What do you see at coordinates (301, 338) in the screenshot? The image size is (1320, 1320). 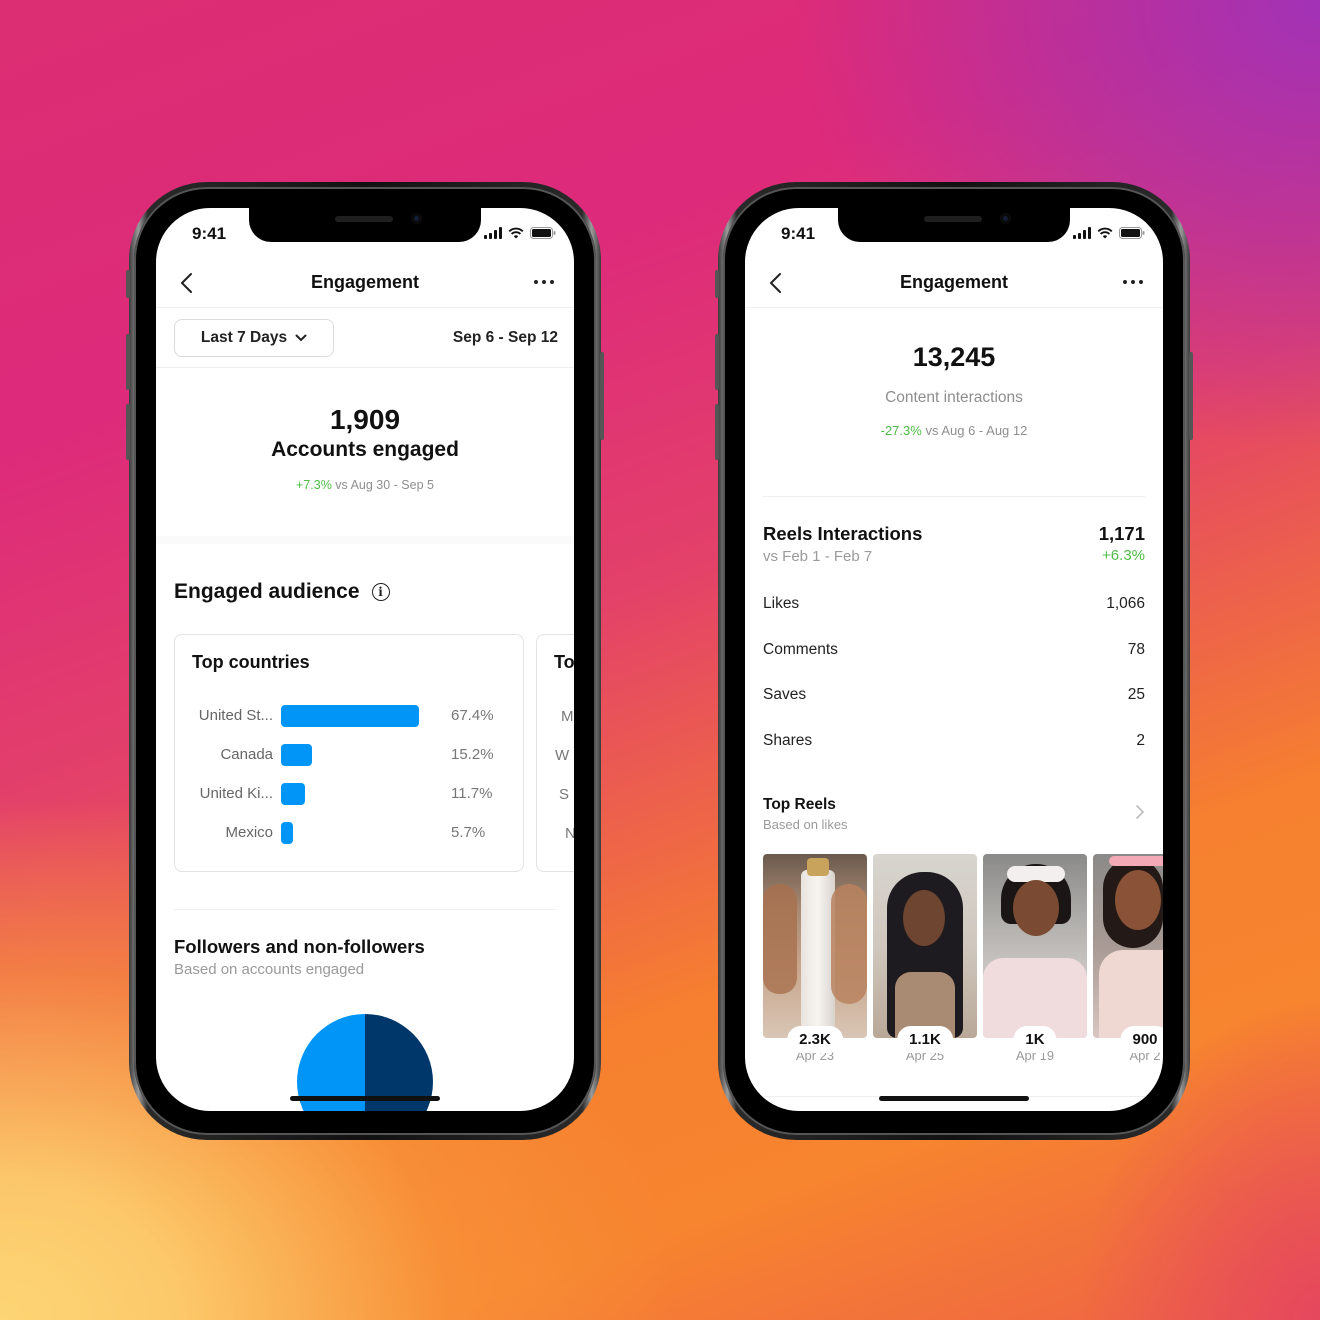 I see `chevron-down-icon` at bounding box center [301, 338].